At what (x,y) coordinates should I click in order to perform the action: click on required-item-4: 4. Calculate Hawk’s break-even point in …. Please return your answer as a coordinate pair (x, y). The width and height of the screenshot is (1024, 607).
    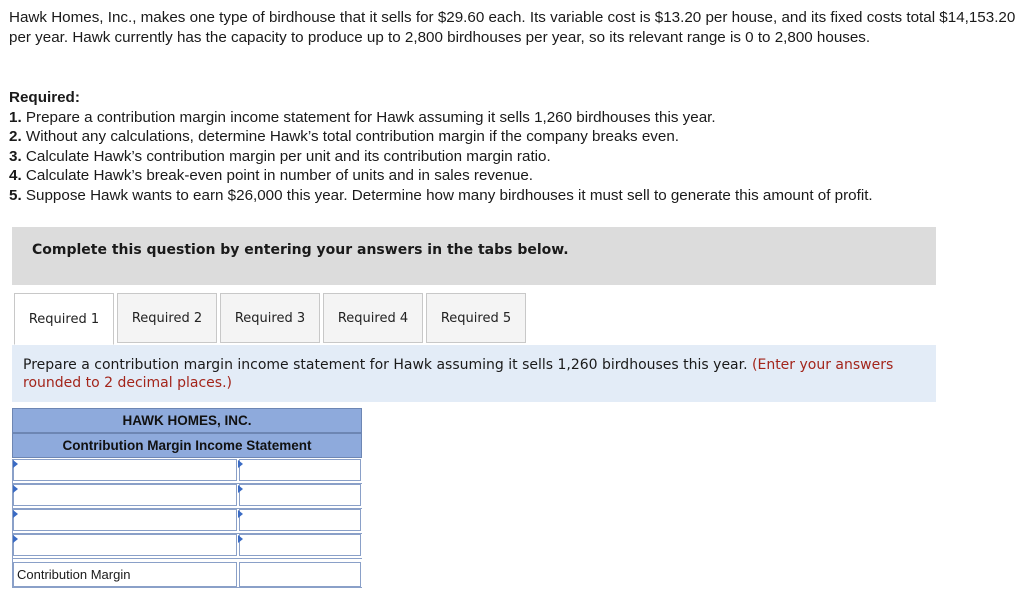
    Looking at the image, I should click on (514, 176).